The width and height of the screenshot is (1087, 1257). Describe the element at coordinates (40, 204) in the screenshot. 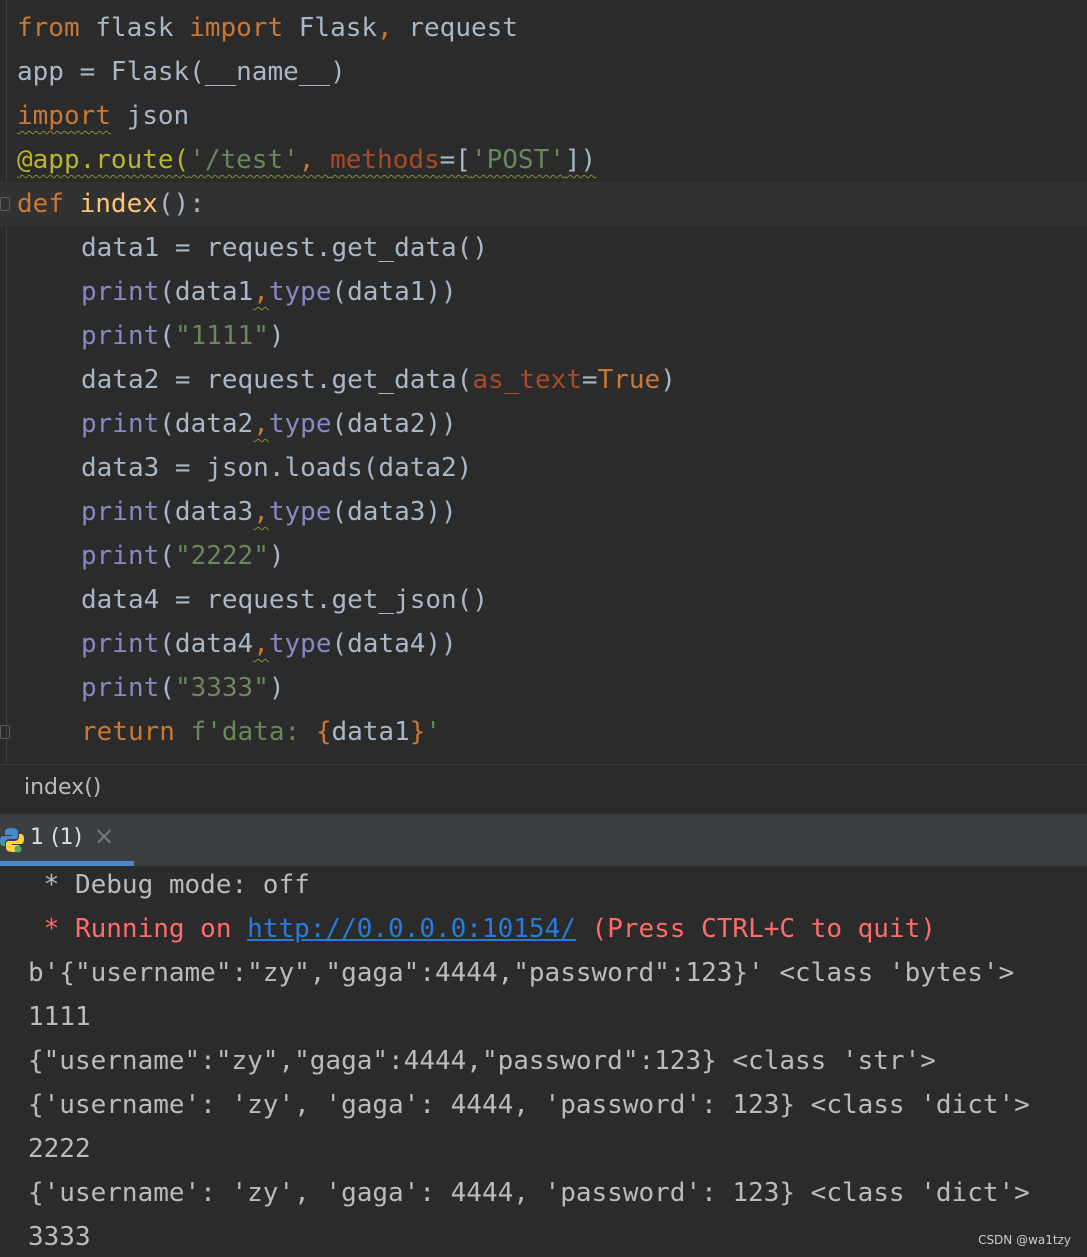

I see `code-token: def` at that location.